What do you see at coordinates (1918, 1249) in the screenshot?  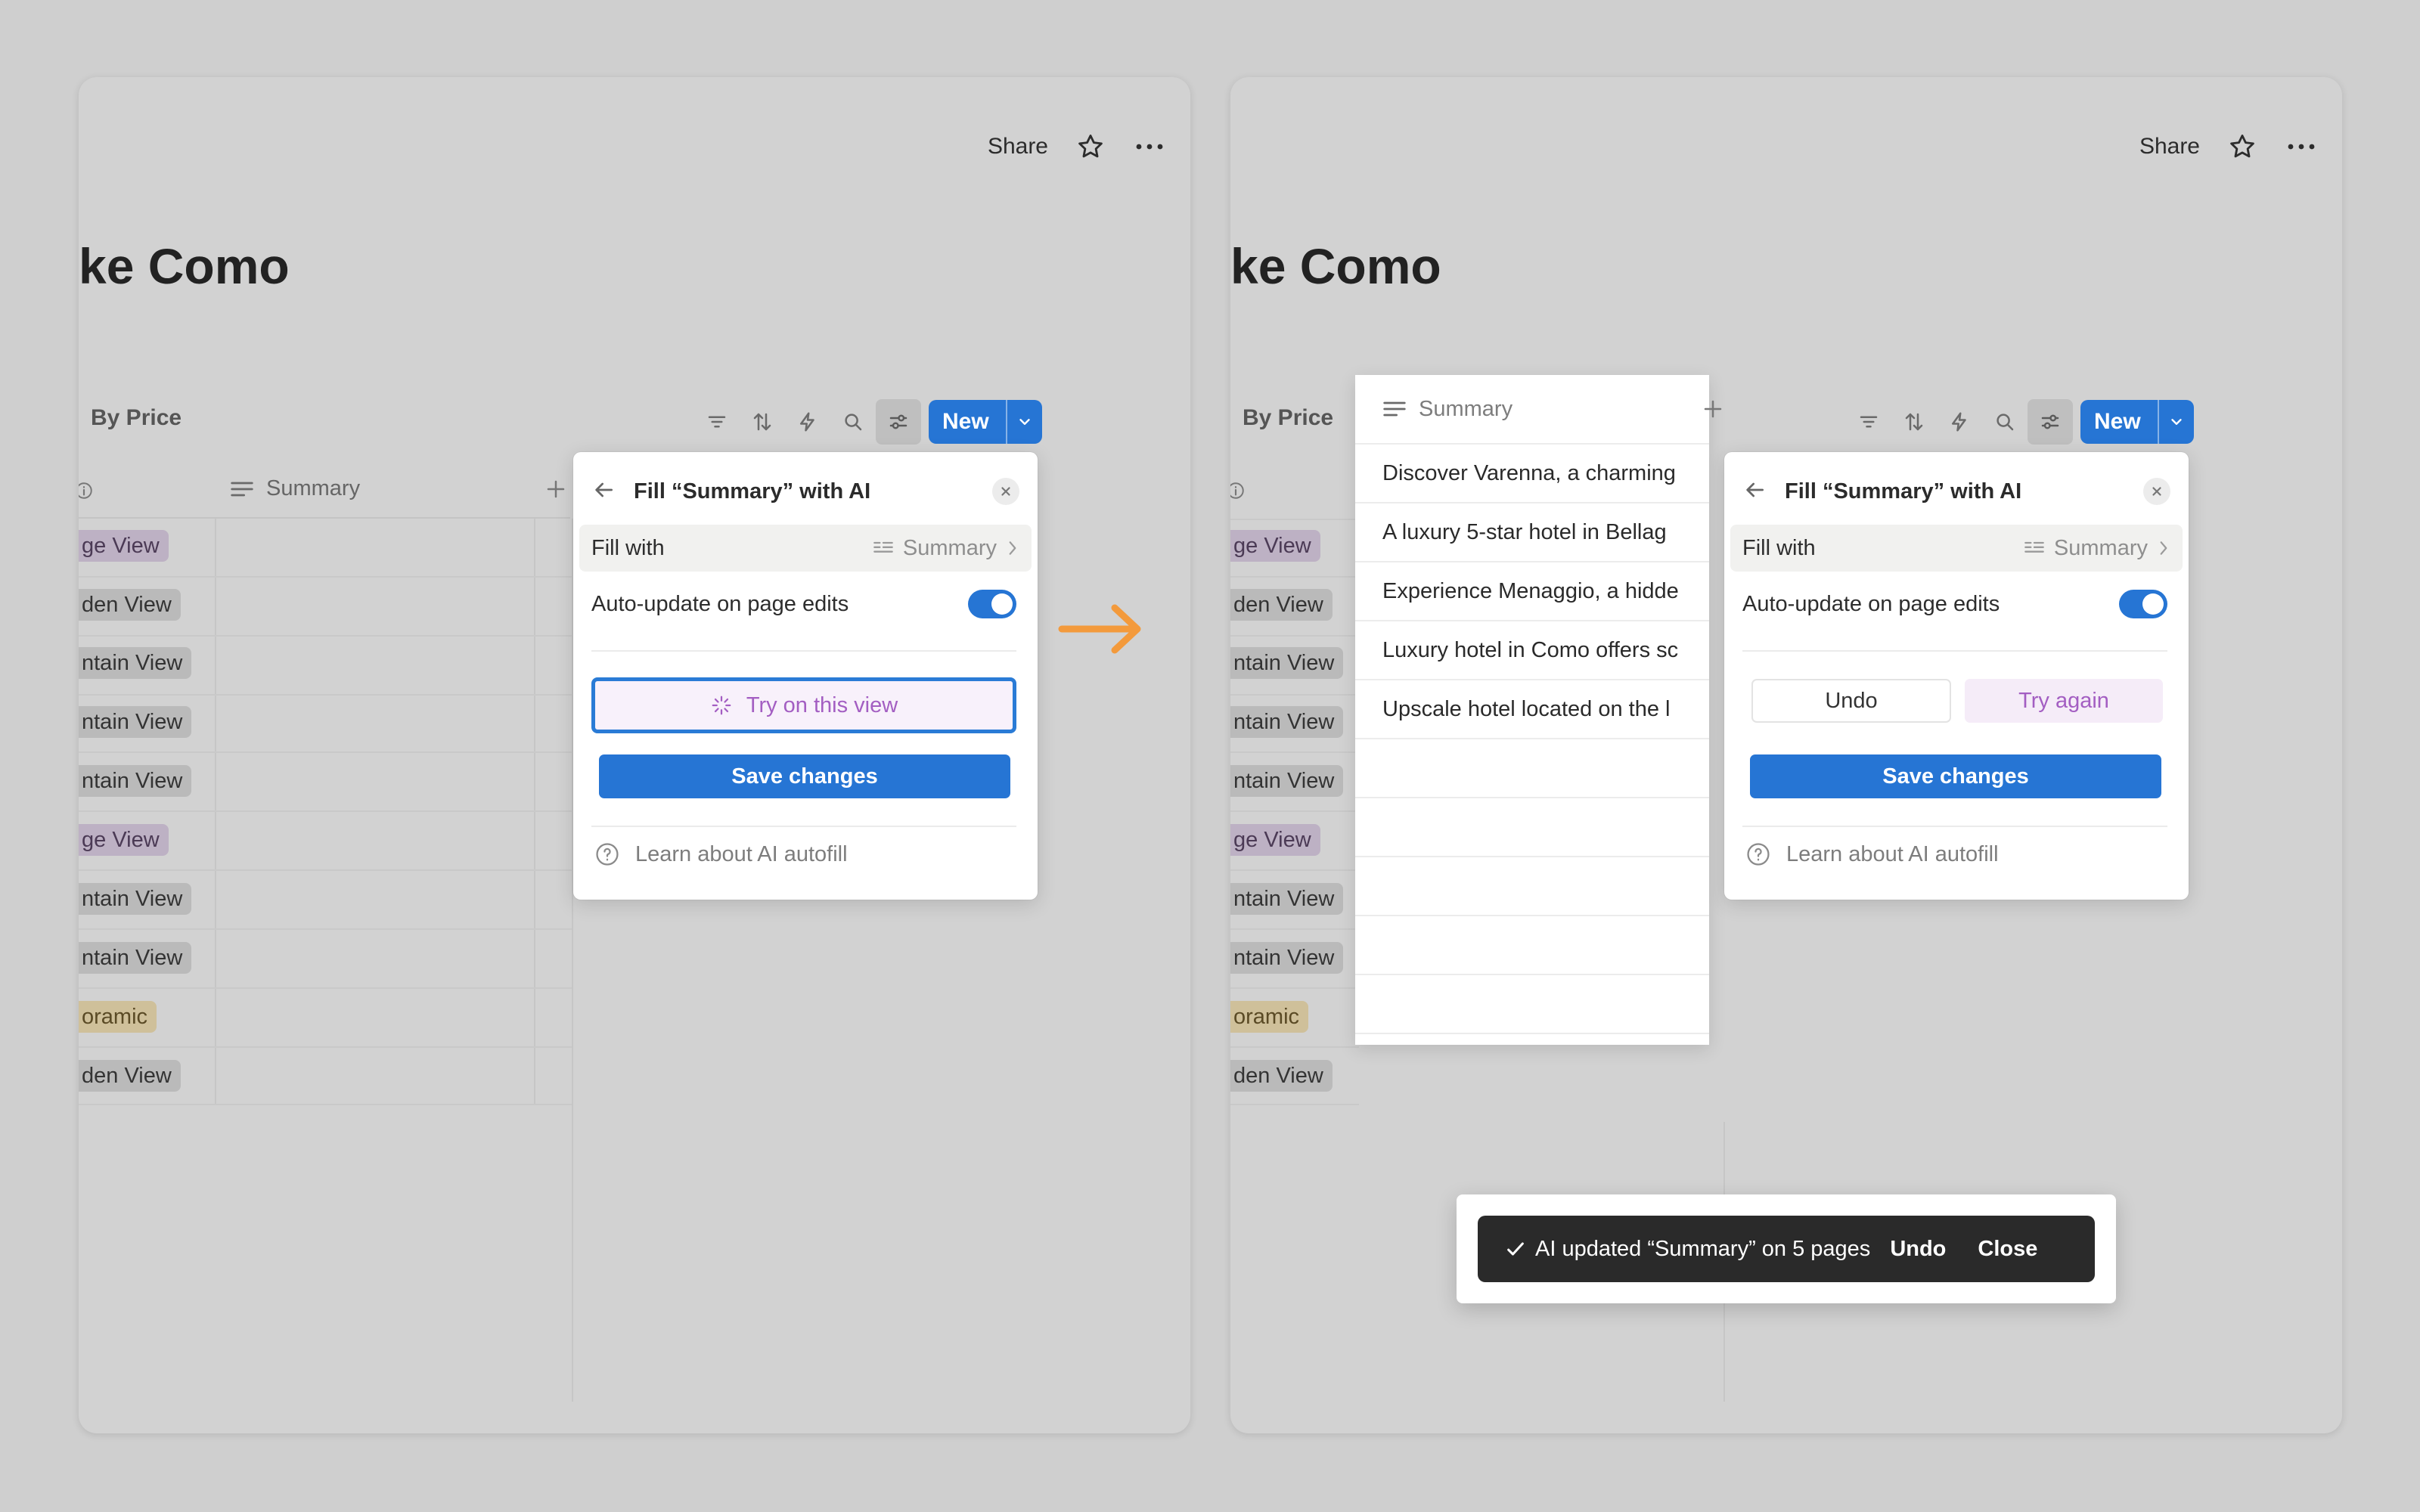 I see `toast-undo-button: Undo` at bounding box center [1918, 1249].